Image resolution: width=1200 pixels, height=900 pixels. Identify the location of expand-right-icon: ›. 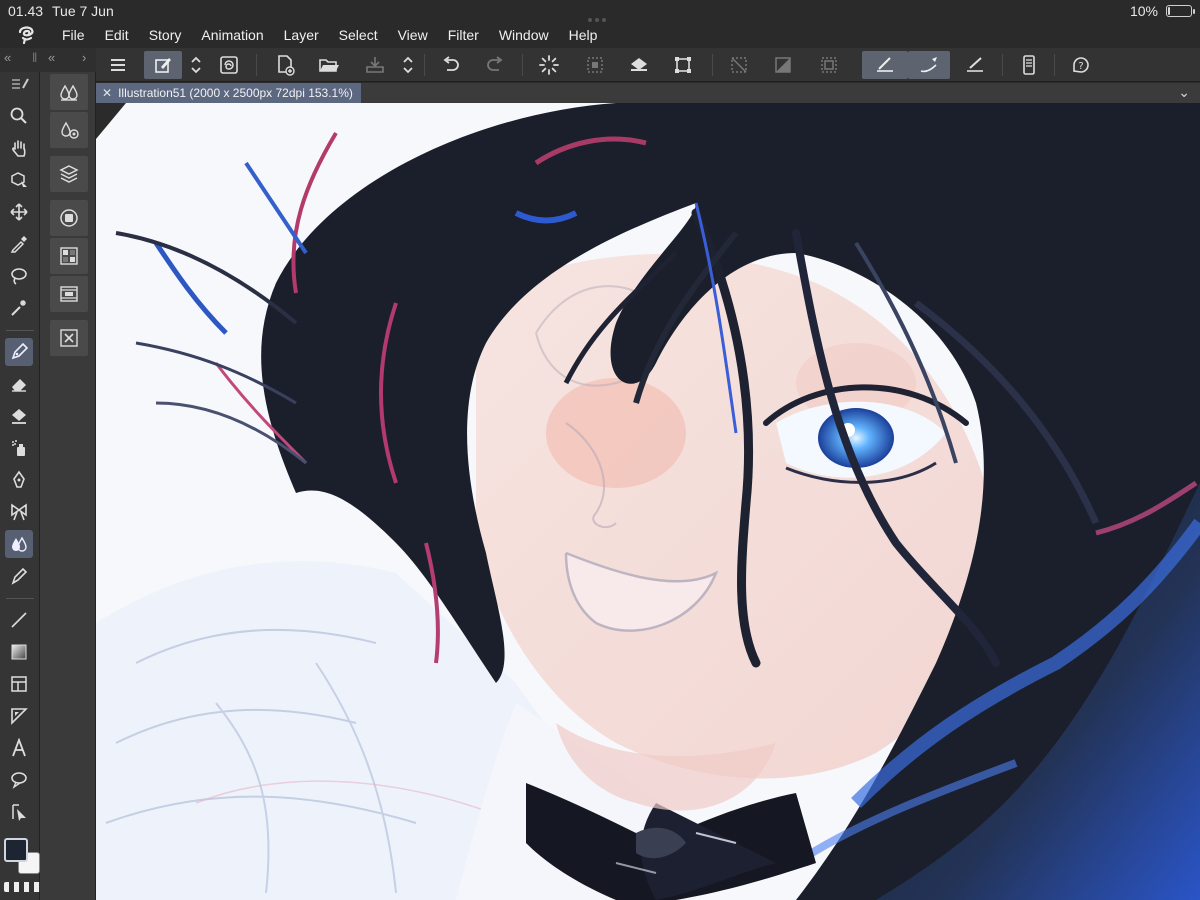
(84, 57).